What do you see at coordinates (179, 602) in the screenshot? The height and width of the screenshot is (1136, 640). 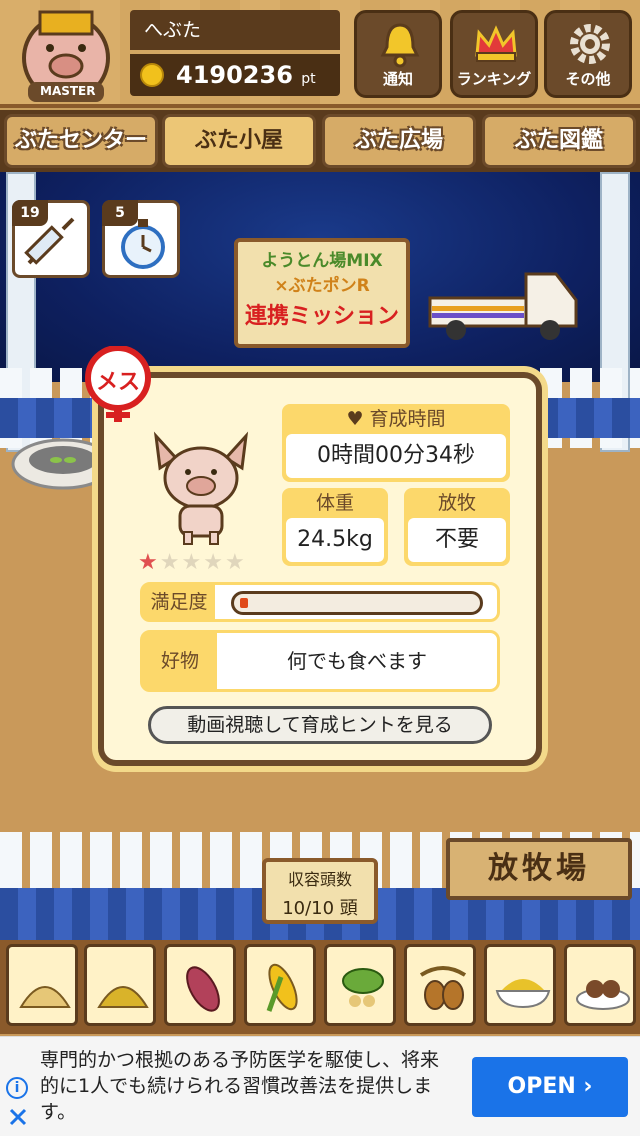 I see `satisfaction-label: 満足度` at bounding box center [179, 602].